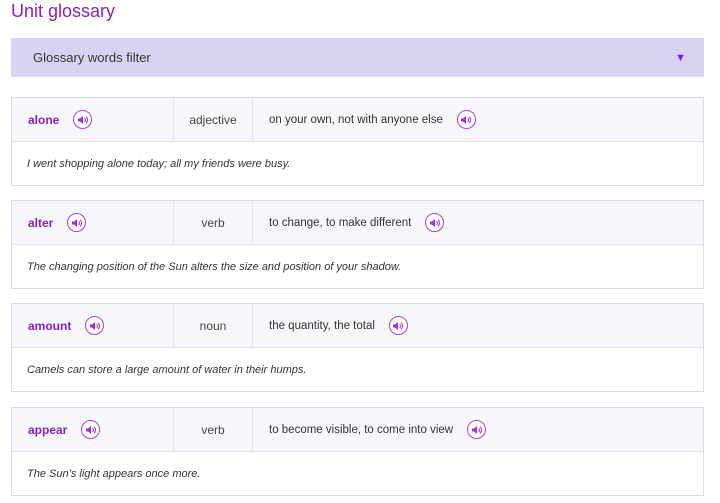  What do you see at coordinates (478, 325) in the screenshot?
I see `definition-cell: the quantity, the total` at bounding box center [478, 325].